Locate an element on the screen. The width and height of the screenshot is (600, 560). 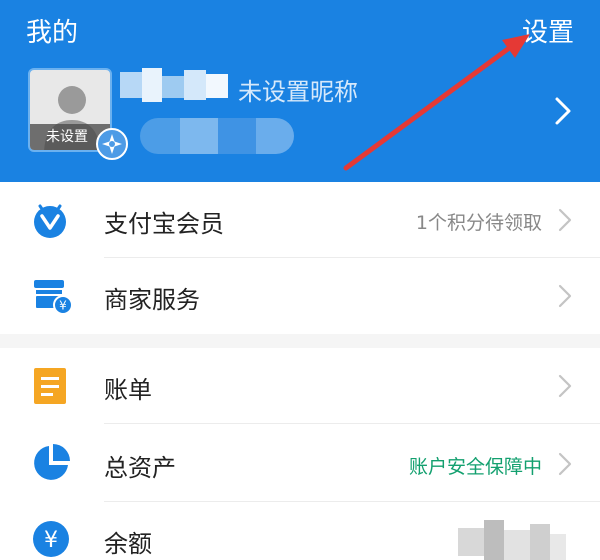
blurred-account-id is located at coordinates (217, 136).